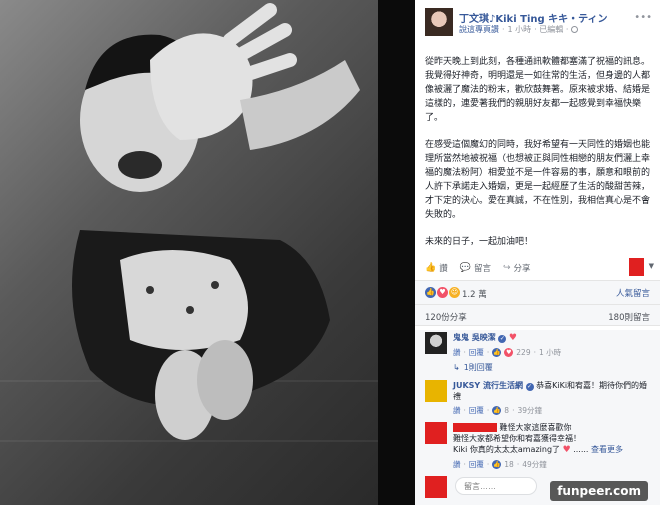  I want to click on commenter-name: JUKSY 流行生活網, so click(488, 385).